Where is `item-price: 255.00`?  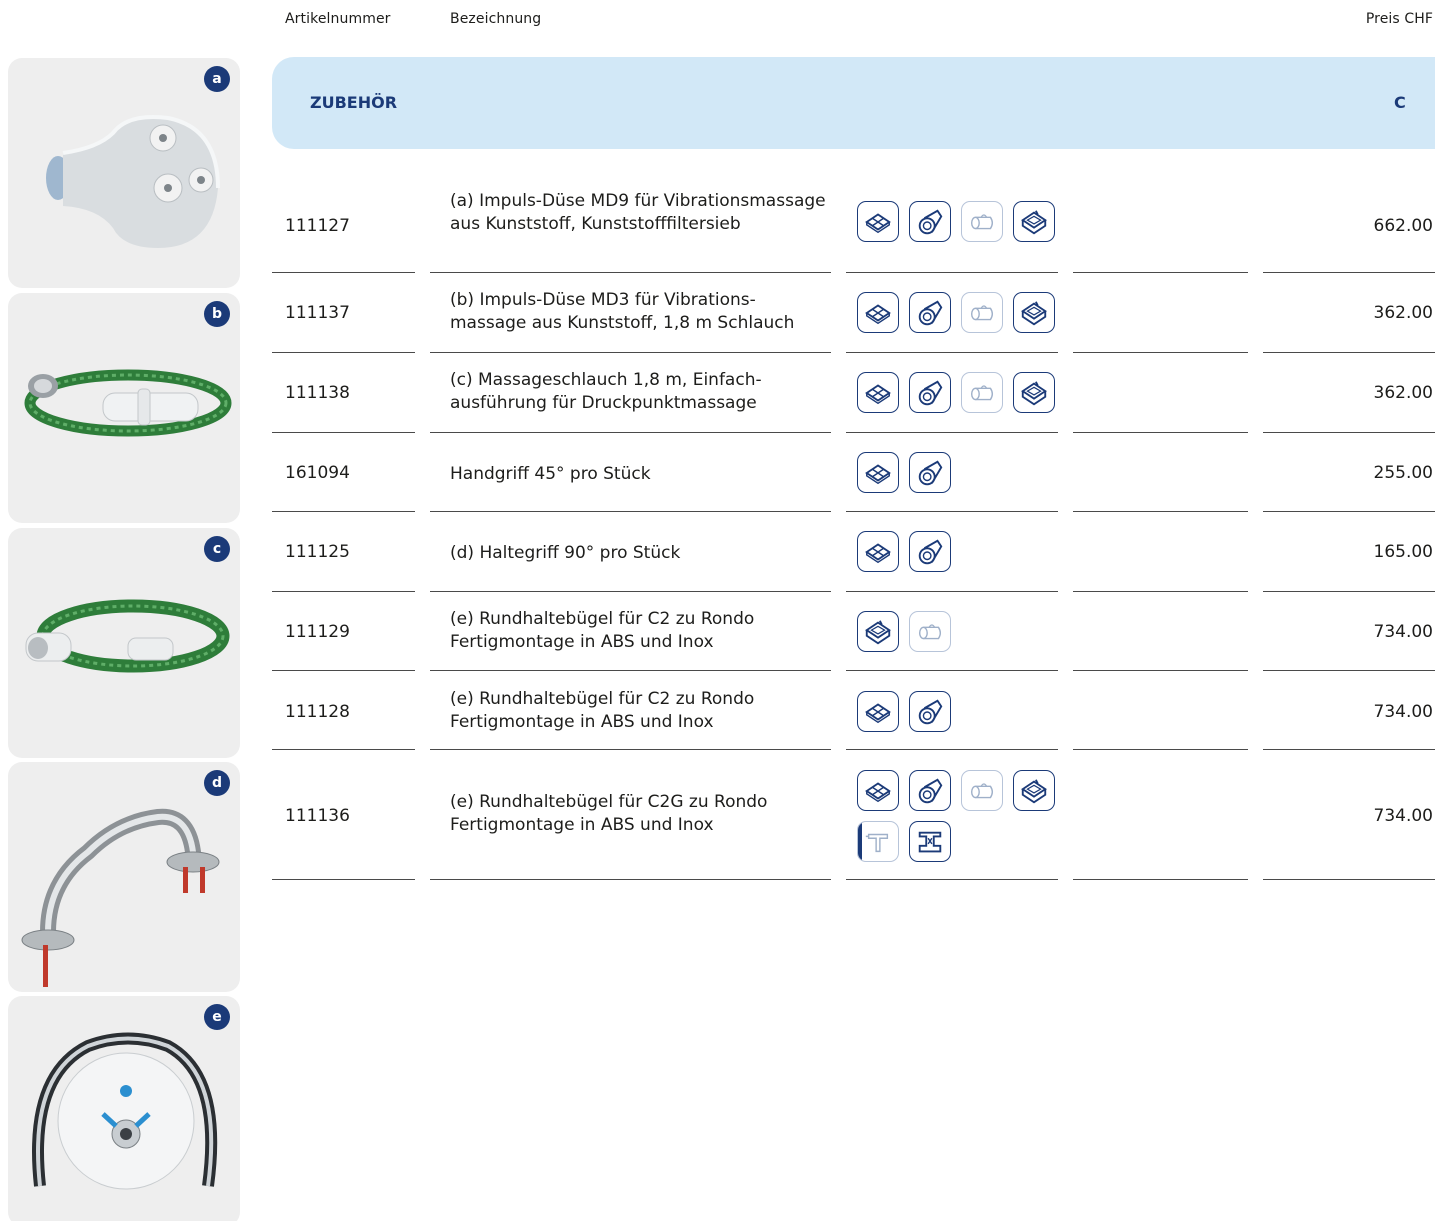 item-price: 255.00 is located at coordinates (1403, 473).